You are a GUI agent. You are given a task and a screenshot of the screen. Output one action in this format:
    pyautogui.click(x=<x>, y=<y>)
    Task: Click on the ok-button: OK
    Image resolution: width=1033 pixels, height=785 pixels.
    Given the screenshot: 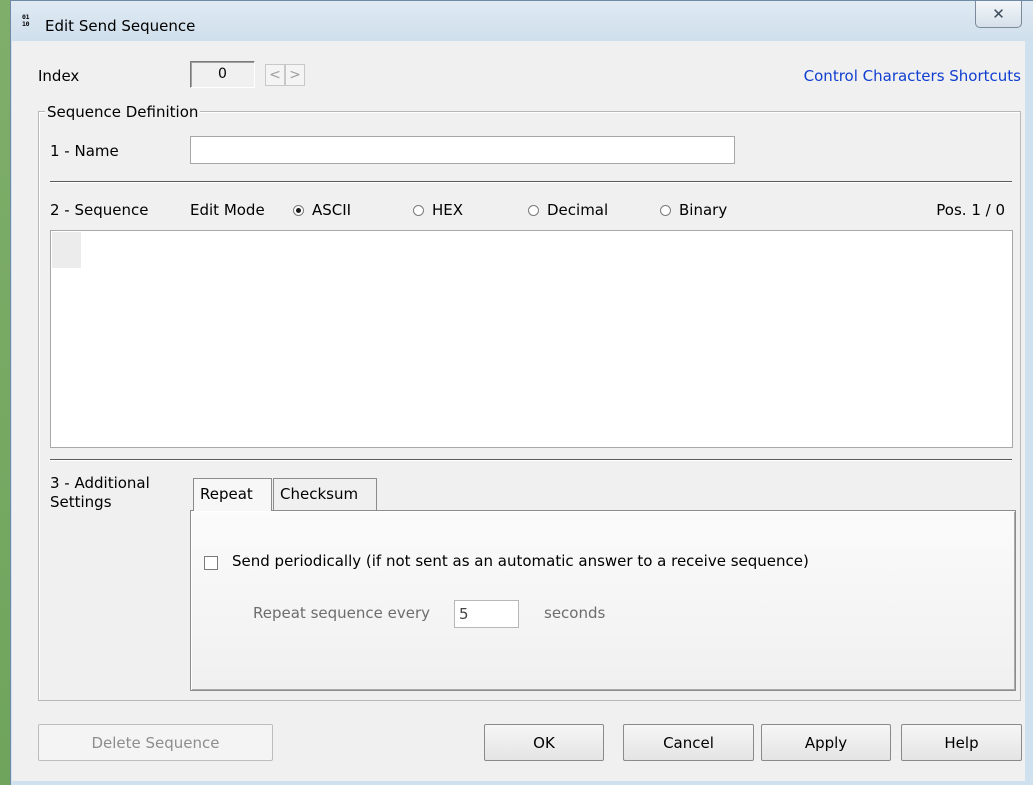 What is the action you would take?
    pyautogui.click(x=544, y=742)
    